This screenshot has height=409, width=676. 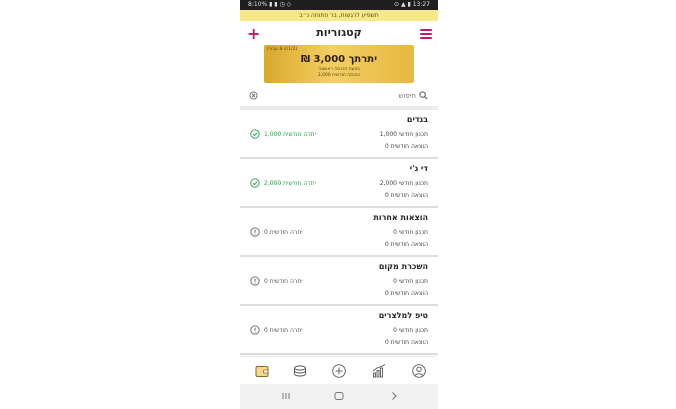 What do you see at coordinates (403, 266) in the screenshot?
I see `category-name: השכרת מקום` at bounding box center [403, 266].